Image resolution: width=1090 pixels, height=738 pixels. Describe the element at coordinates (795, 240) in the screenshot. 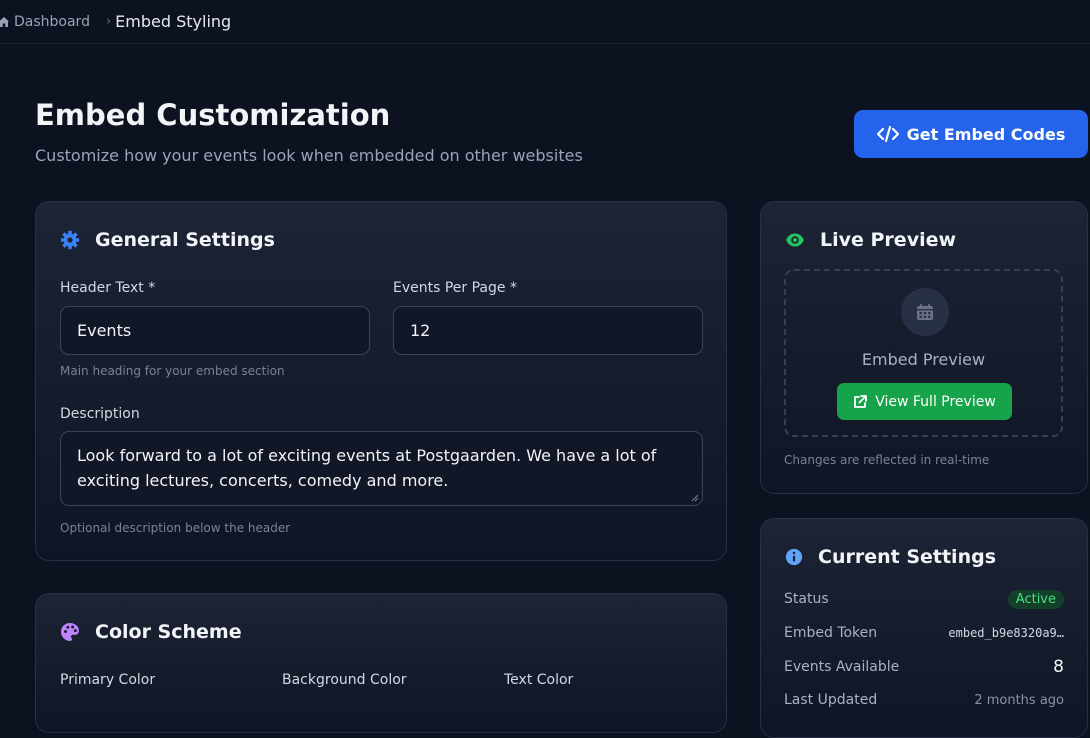

I see `eye-icon` at that location.